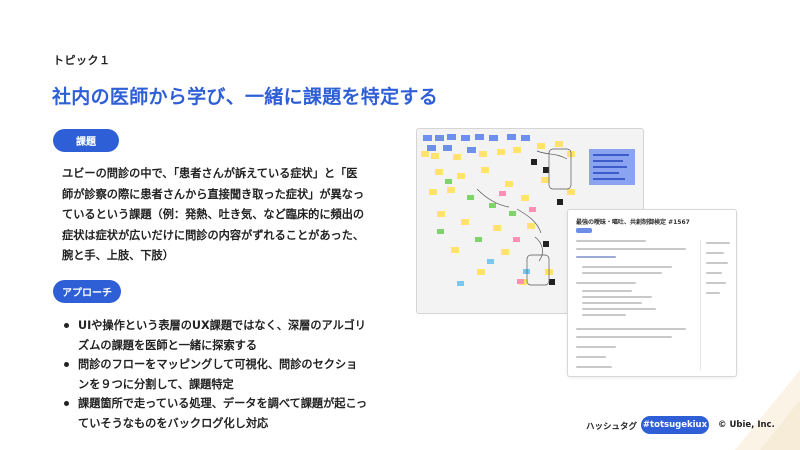  What do you see at coordinates (156, 384) in the screenshot?
I see `bullet-line: ンを９つに分割して、課題特定` at bounding box center [156, 384].